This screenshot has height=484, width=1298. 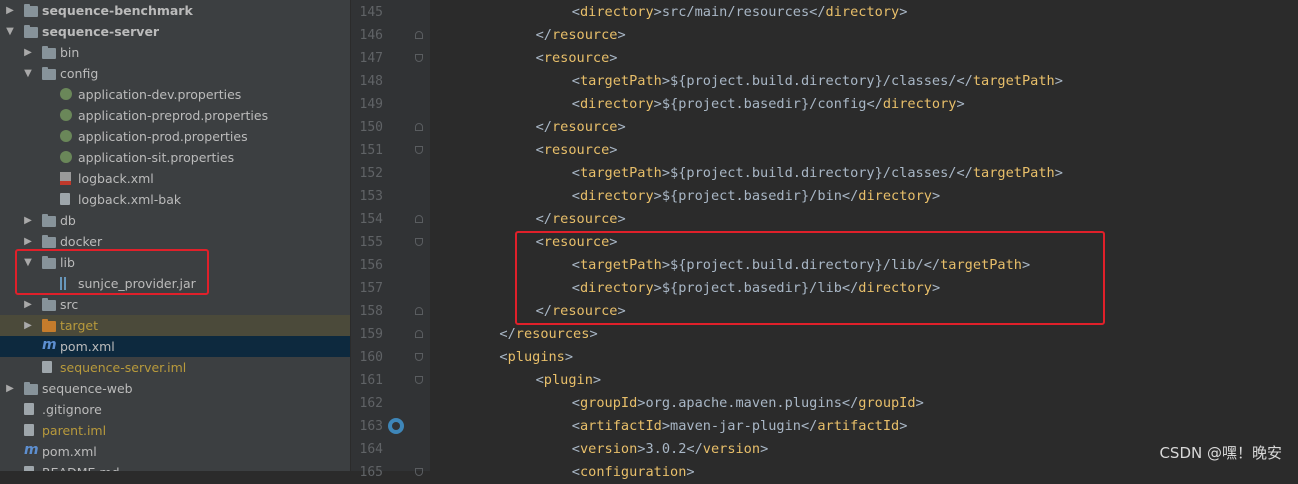 I want to click on line-number: 161, so click(x=371, y=380).